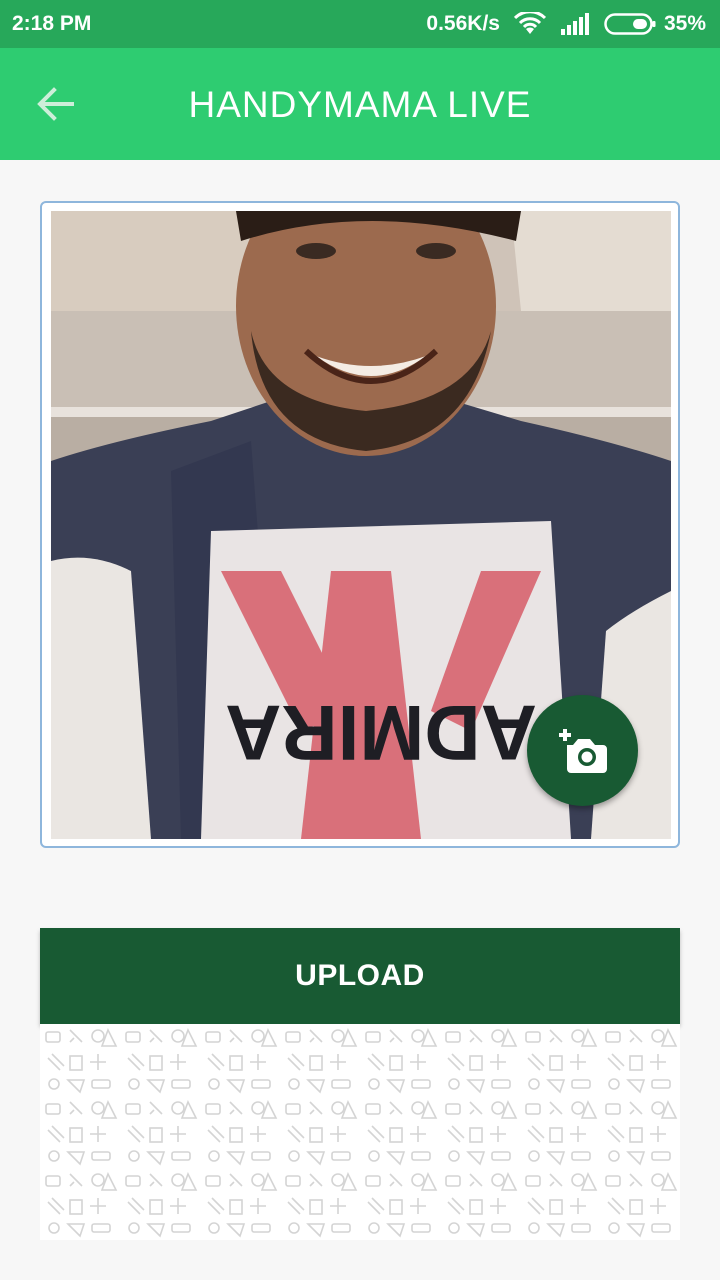 The height and width of the screenshot is (1280, 720). What do you see at coordinates (52, 23) in the screenshot?
I see `status-time: 2:18 PM` at bounding box center [52, 23].